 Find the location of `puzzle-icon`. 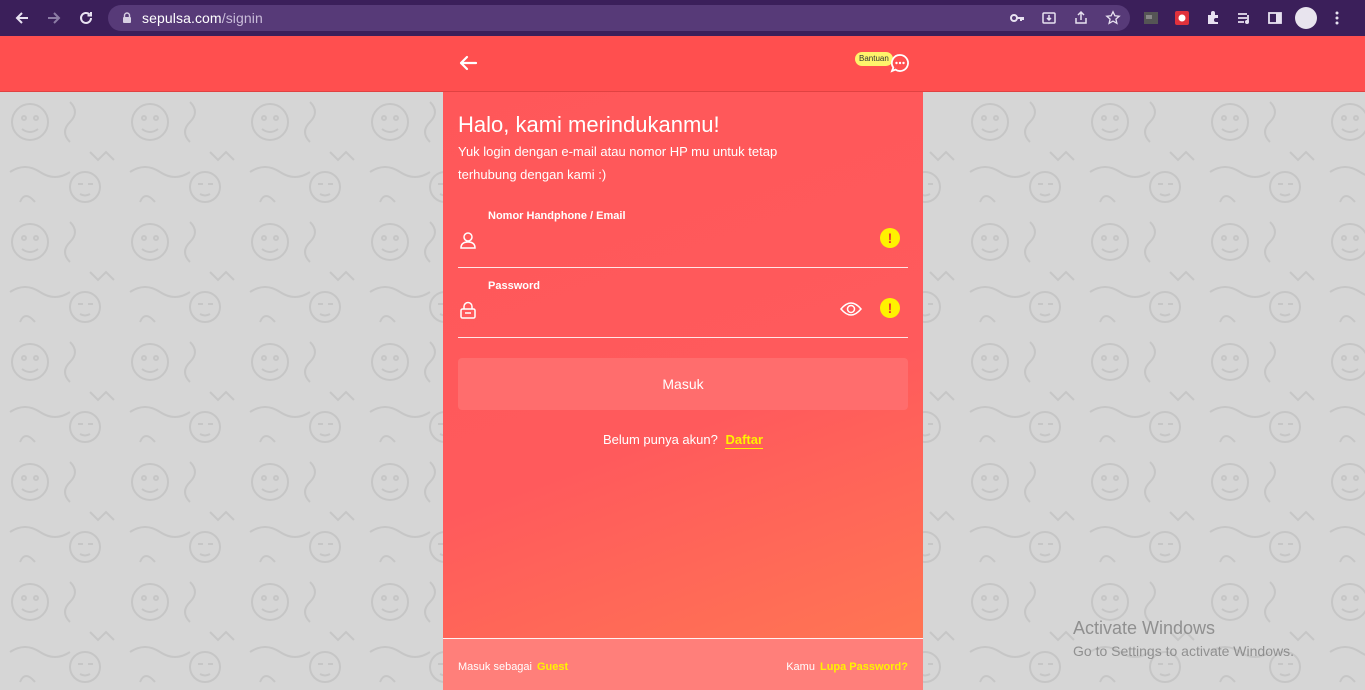

puzzle-icon is located at coordinates (1213, 18).